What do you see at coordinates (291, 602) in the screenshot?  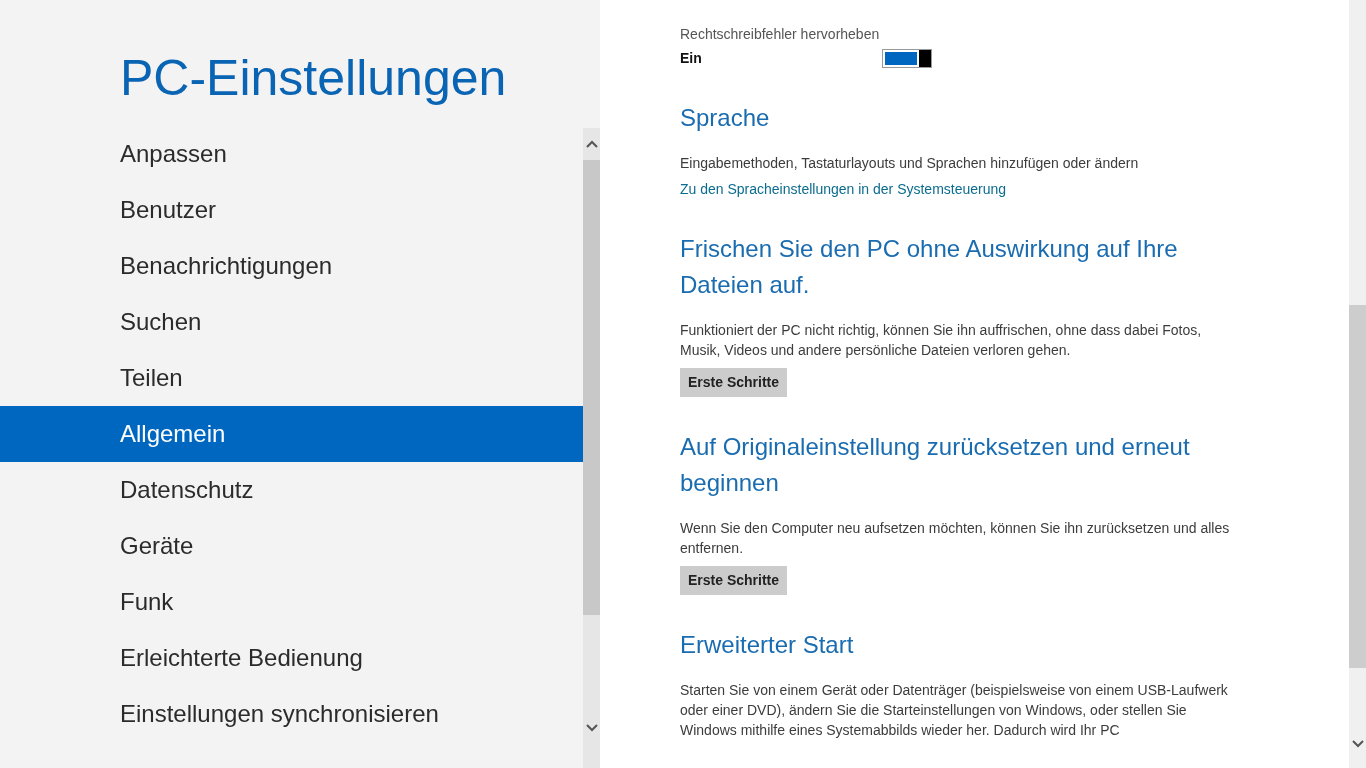 I see `sidebar-item: Funk` at bounding box center [291, 602].